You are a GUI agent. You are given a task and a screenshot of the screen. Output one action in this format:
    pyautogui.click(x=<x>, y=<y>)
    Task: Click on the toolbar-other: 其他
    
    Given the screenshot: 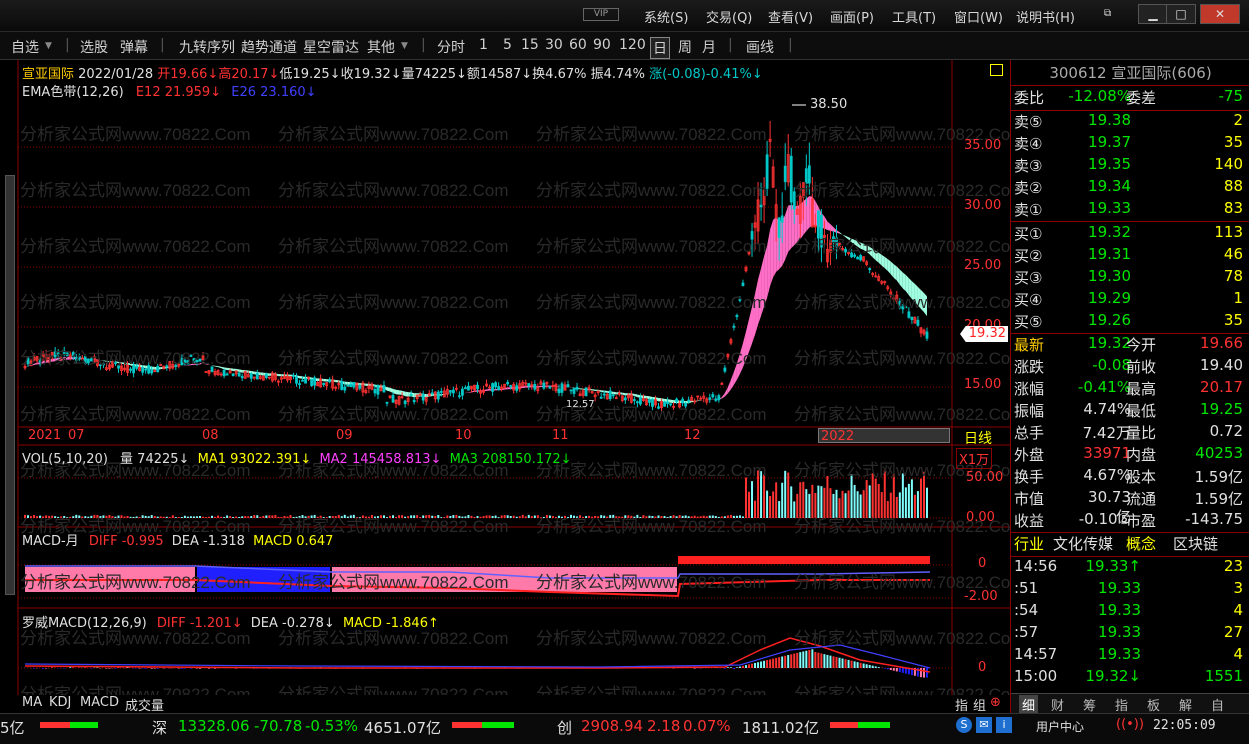 What is the action you would take?
    pyautogui.click(x=381, y=47)
    